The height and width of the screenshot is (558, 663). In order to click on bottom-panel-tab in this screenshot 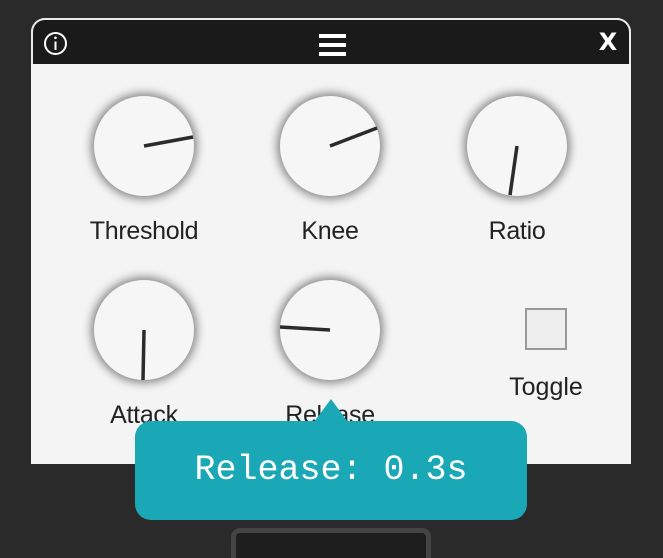, I will do `click(331, 543)`.